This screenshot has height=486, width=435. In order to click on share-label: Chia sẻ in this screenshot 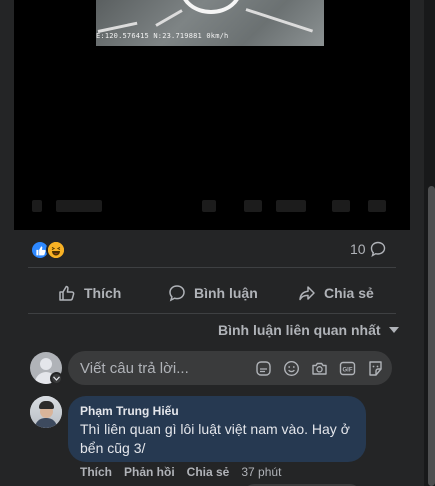, I will do `click(349, 293)`.